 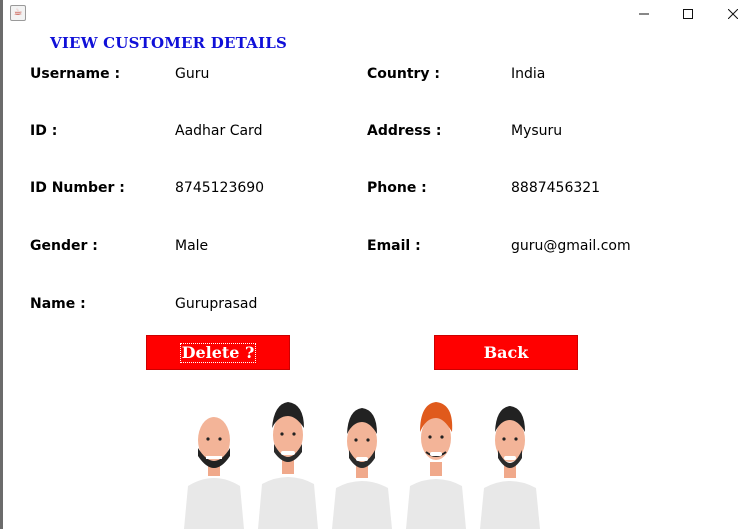 What do you see at coordinates (571, 246) in the screenshot?
I see `email-value: guru@gmail.com` at bounding box center [571, 246].